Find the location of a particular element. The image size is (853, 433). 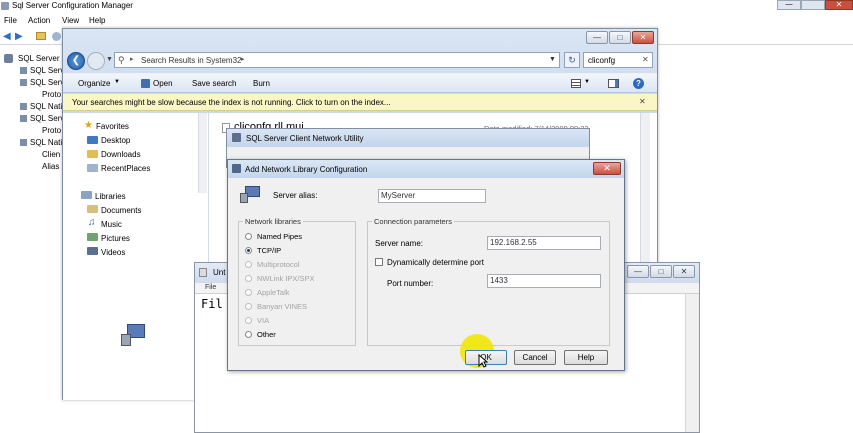

address-dropdown-icon: ▼ is located at coordinates (552, 59).